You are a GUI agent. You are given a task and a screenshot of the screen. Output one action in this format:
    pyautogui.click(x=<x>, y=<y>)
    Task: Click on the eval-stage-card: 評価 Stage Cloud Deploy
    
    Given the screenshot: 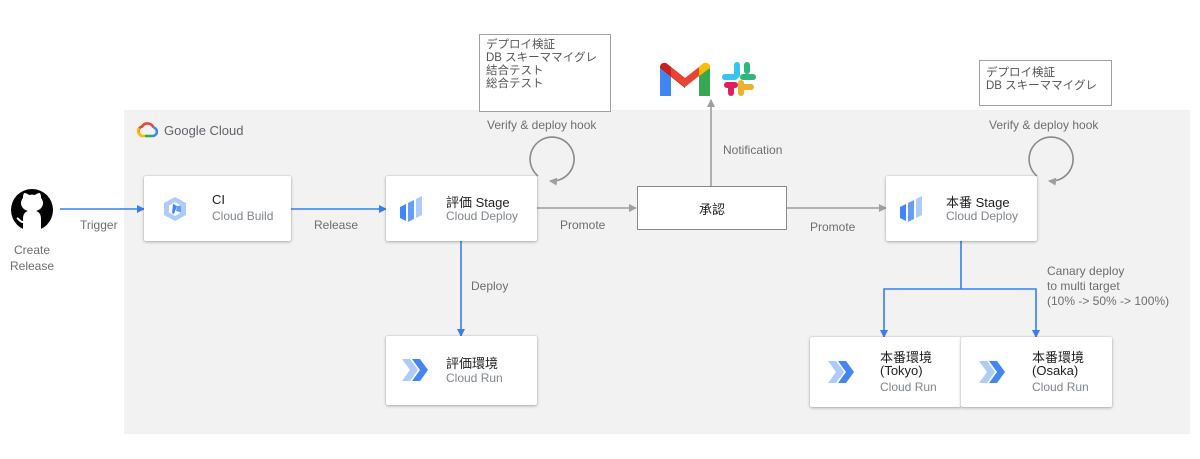 What is the action you would take?
    pyautogui.click(x=461, y=208)
    